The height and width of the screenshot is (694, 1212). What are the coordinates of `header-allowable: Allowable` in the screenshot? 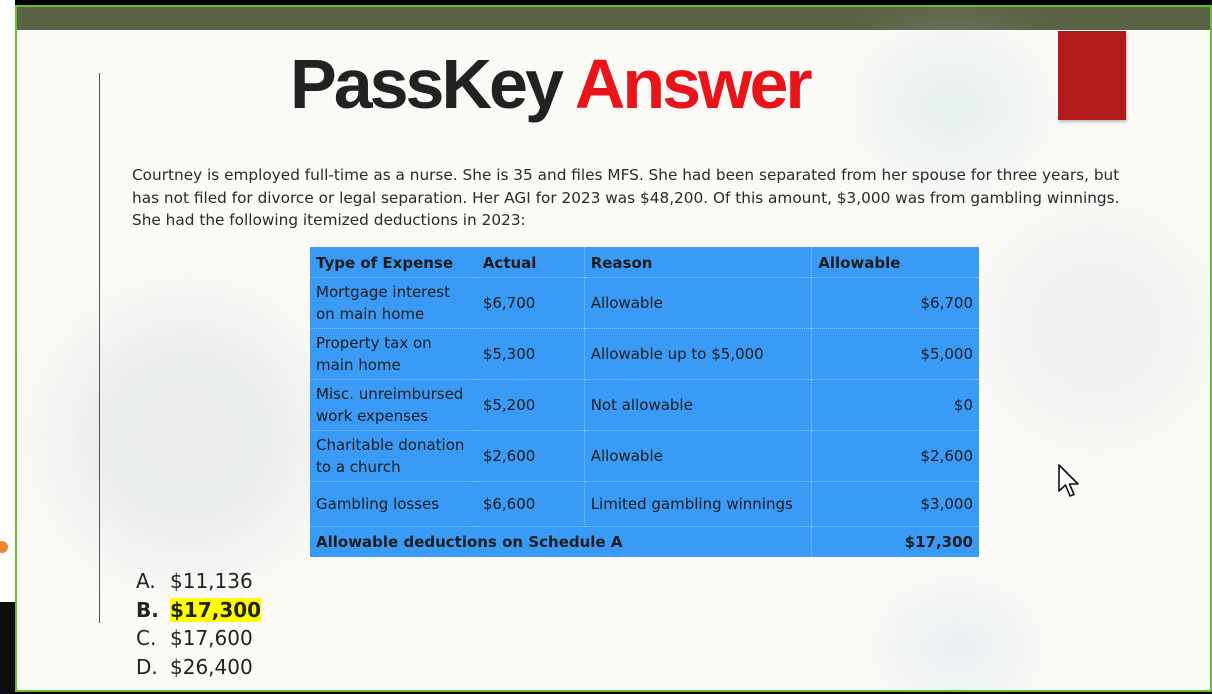 It's located at (895, 262).